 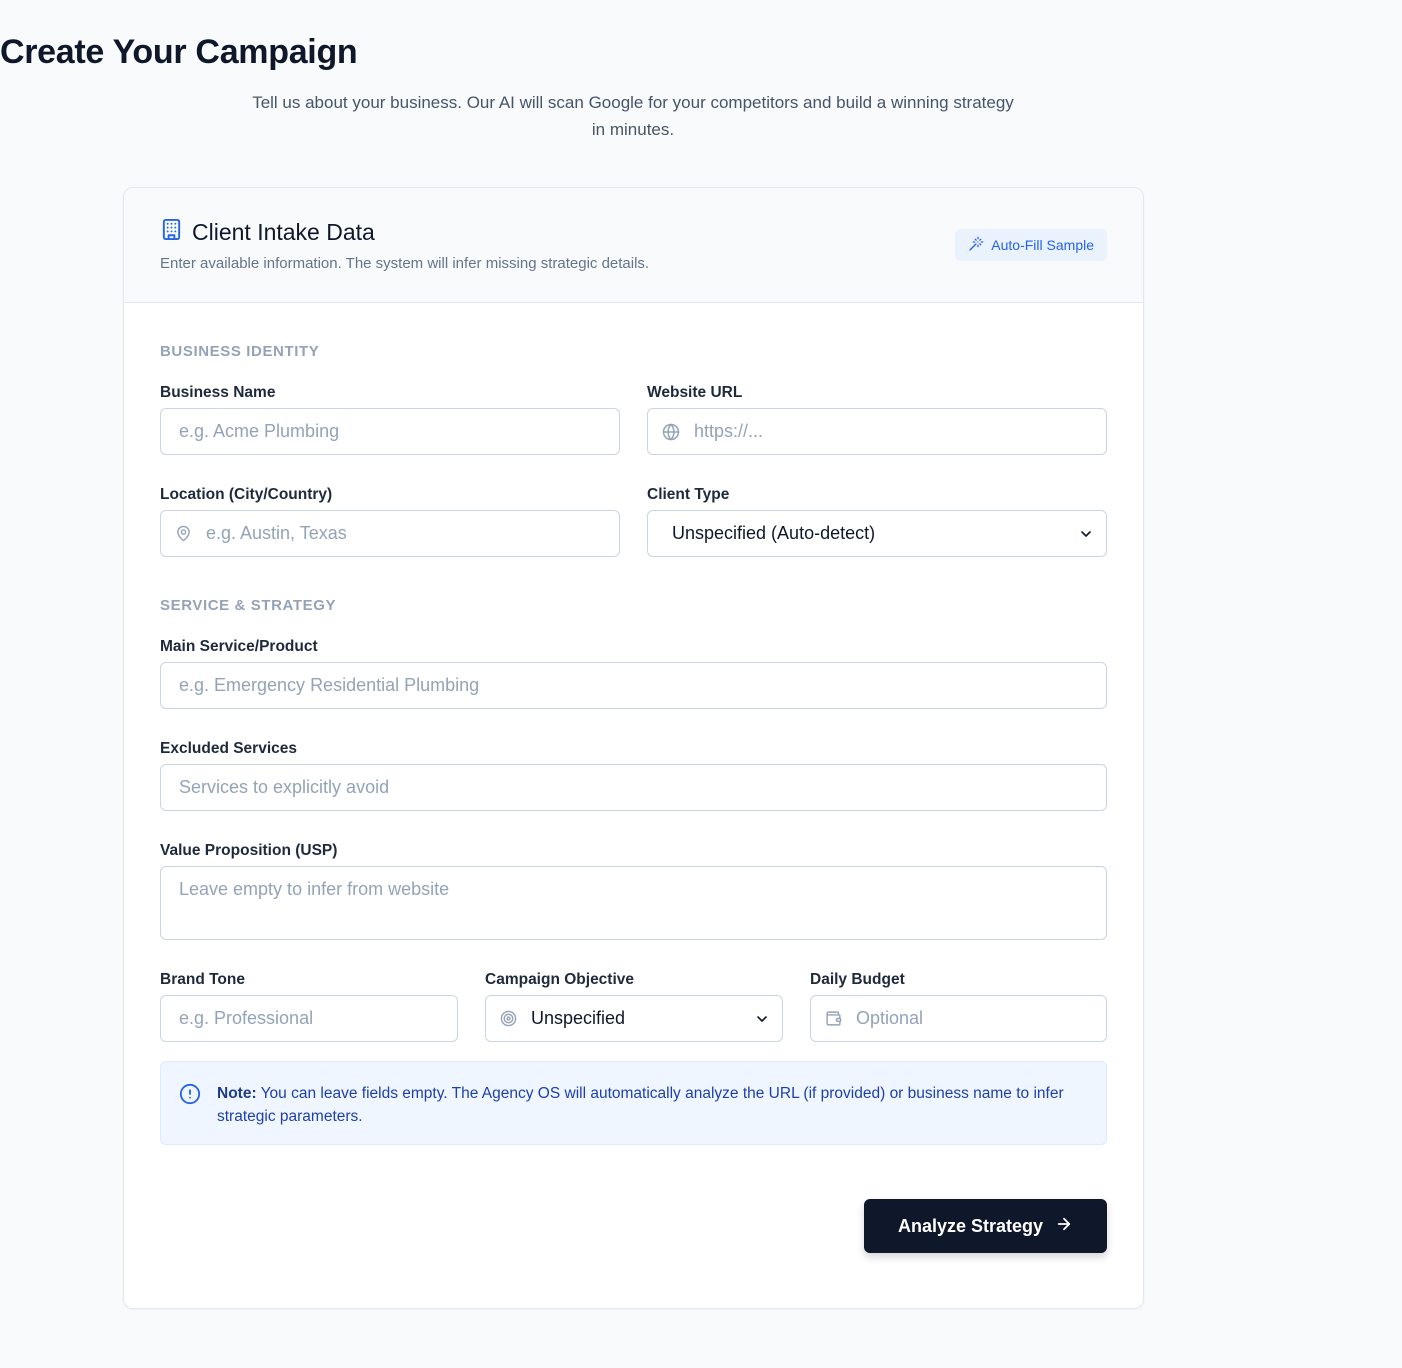 What do you see at coordinates (774, 533) in the screenshot?
I see `client-type-value: Unspecified (Auto-detect)` at bounding box center [774, 533].